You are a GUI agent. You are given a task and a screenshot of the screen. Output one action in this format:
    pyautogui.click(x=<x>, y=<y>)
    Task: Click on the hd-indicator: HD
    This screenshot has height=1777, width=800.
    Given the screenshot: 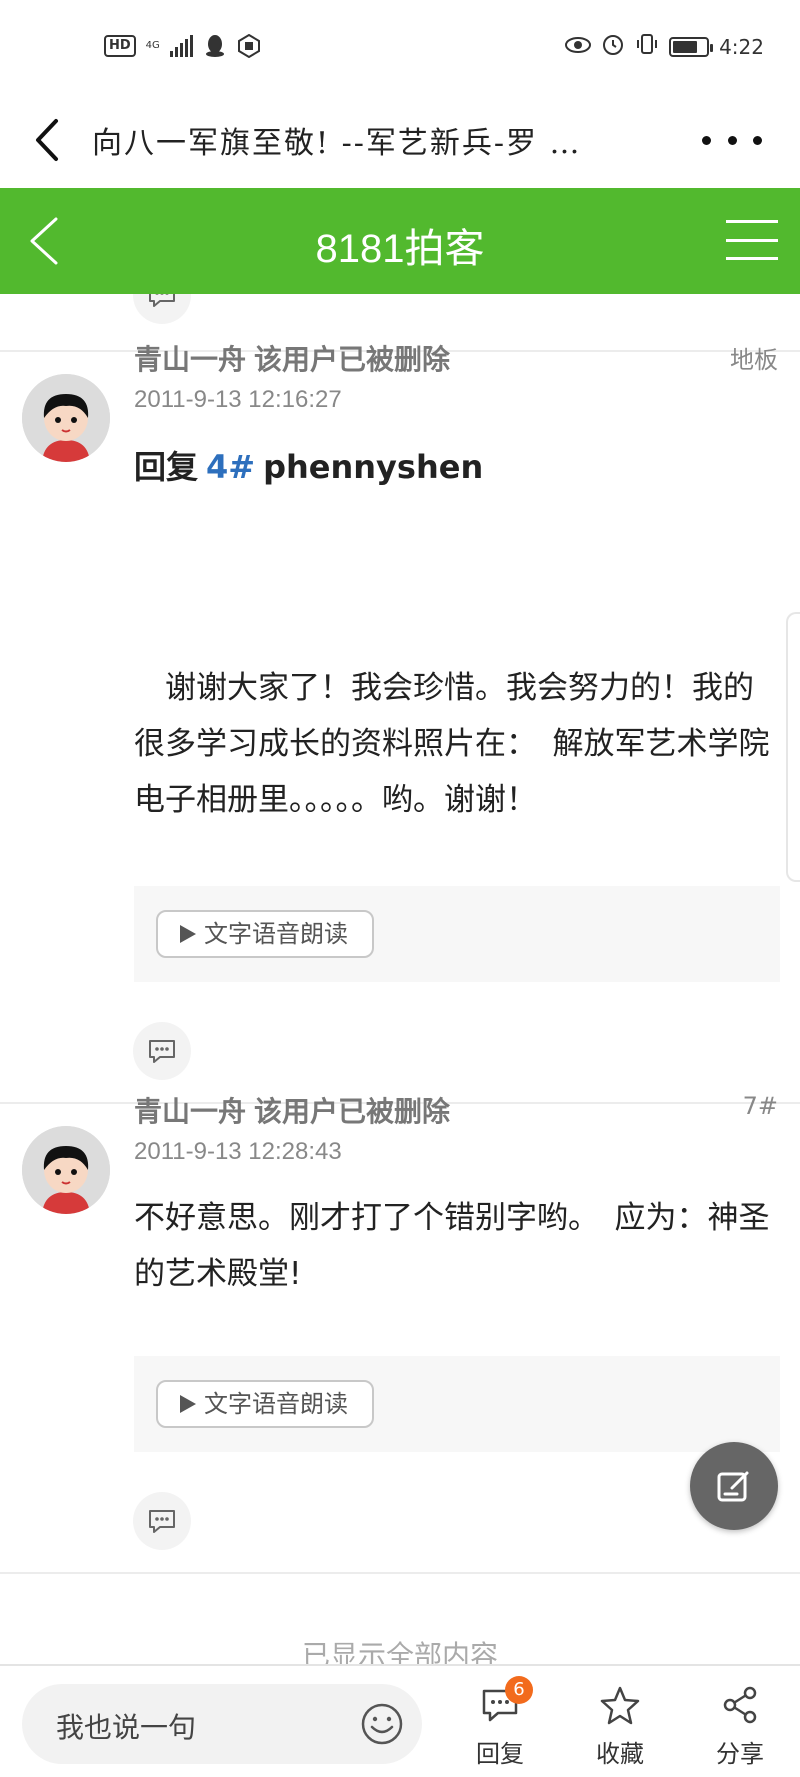 What is the action you would take?
    pyautogui.click(x=120, y=46)
    